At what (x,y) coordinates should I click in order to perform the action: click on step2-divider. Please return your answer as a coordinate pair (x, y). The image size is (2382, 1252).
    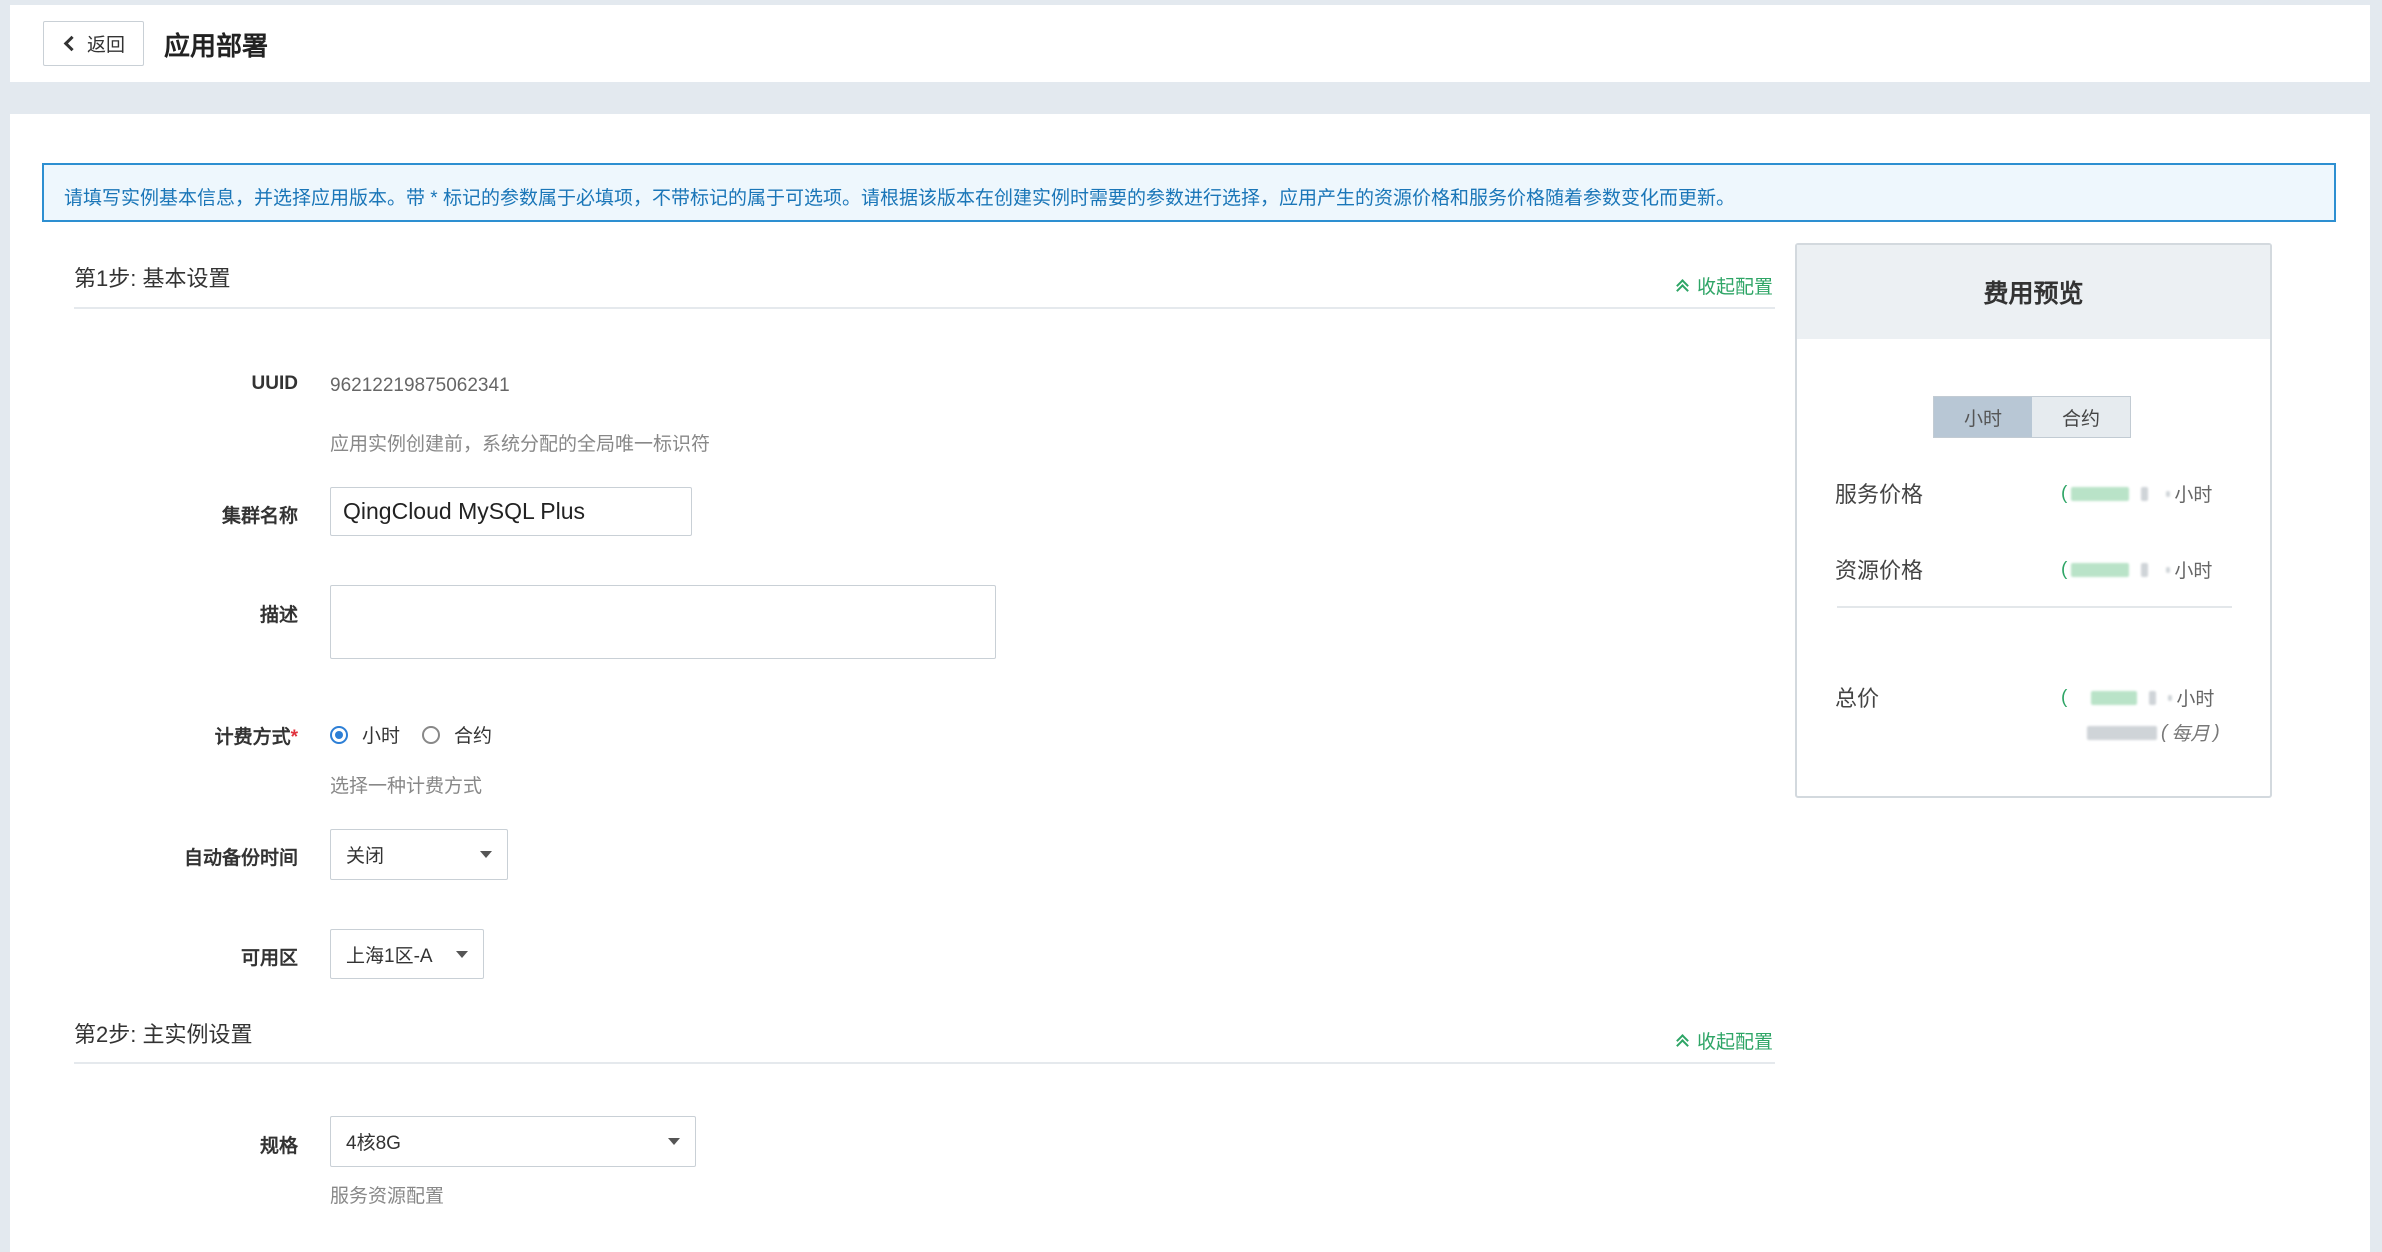
    Looking at the image, I should click on (924, 1063).